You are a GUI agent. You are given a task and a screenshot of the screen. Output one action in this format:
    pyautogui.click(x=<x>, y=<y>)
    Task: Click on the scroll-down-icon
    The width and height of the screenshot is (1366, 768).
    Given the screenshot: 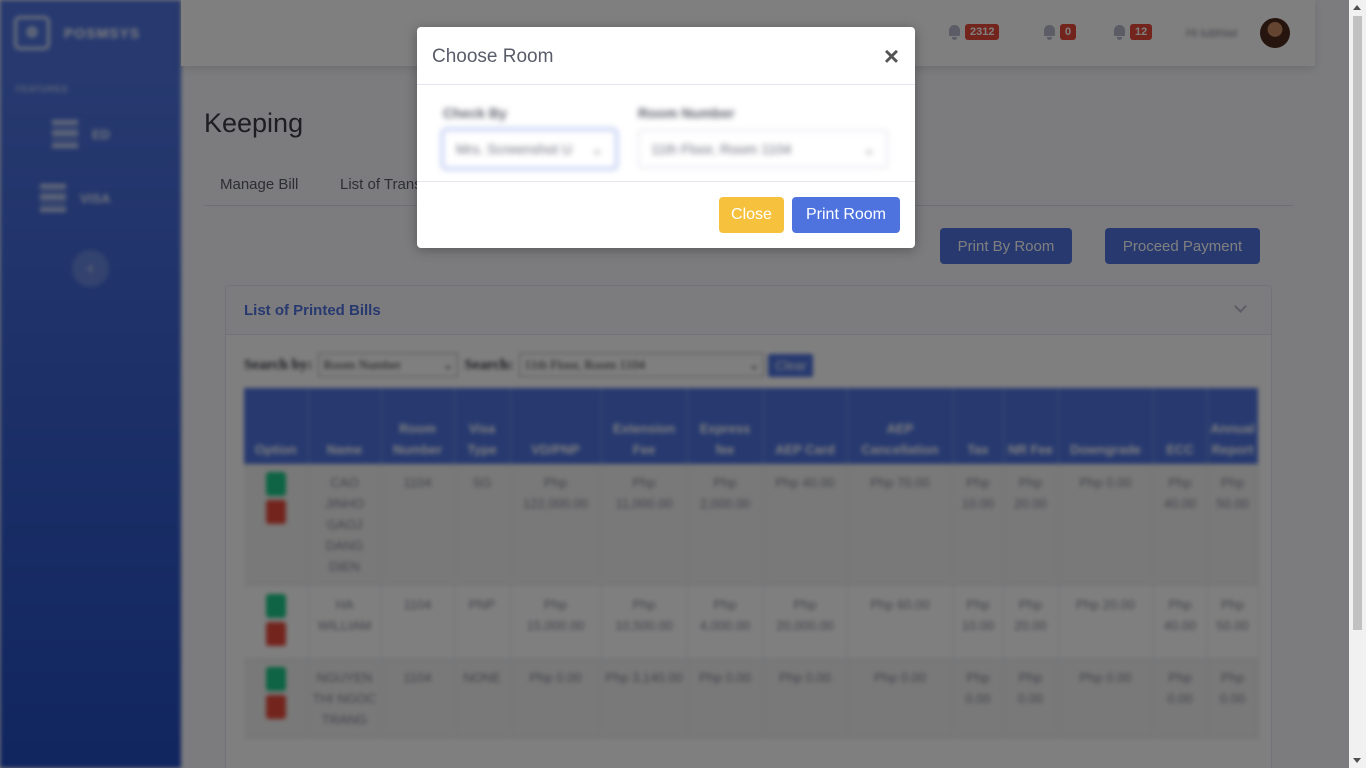 What is the action you would take?
    pyautogui.click(x=1357, y=760)
    